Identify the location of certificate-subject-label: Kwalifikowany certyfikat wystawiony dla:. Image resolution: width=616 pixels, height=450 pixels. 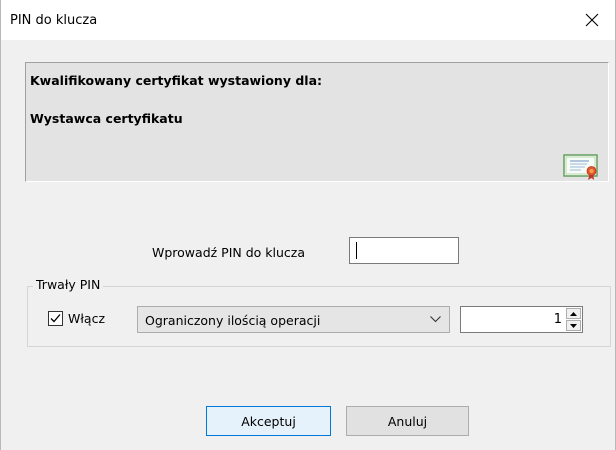
(176, 80).